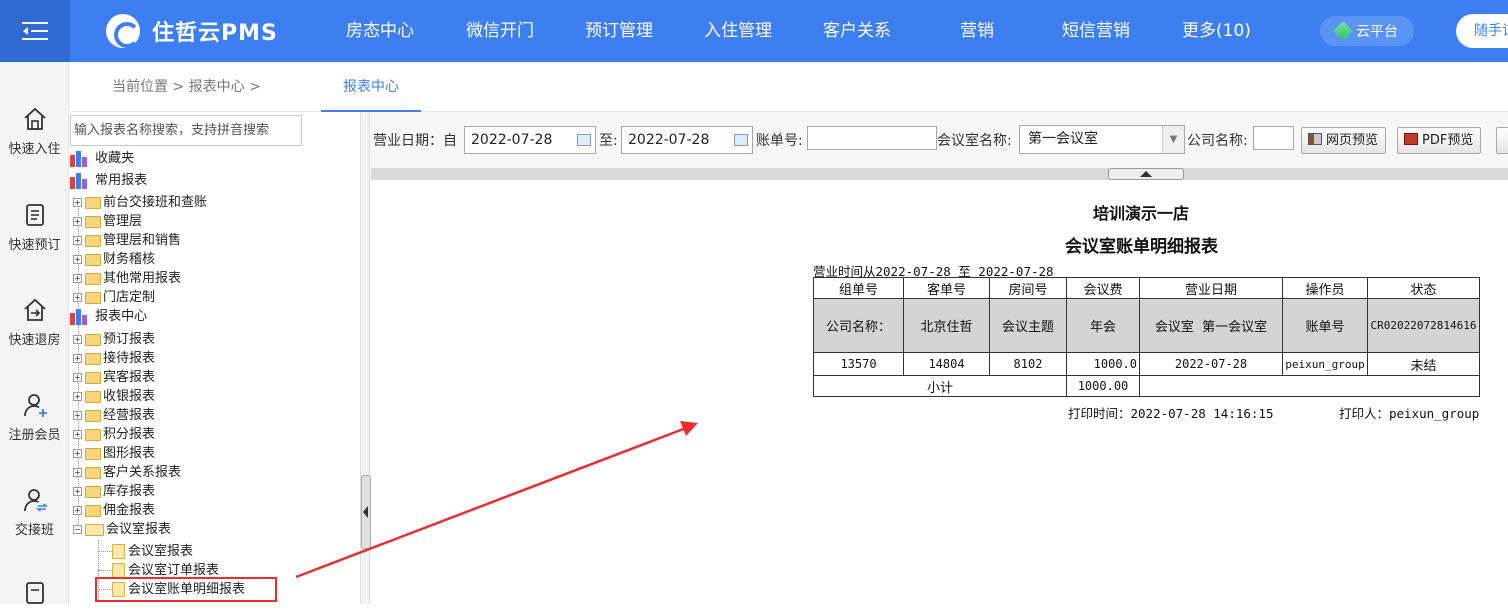 This screenshot has width=1508, height=612. What do you see at coordinates (1439, 140) in the screenshot?
I see `pdf-preview-button: PDF预览` at bounding box center [1439, 140].